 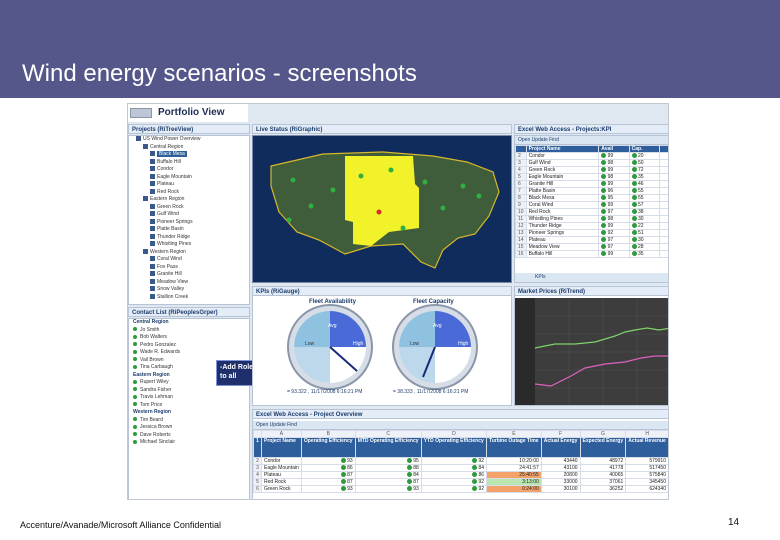 What do you see at coordinates (591, 205) in the screenshot?
I see `table-row: 9 Coral Wind 99 57` at bounding box center [591, 205].